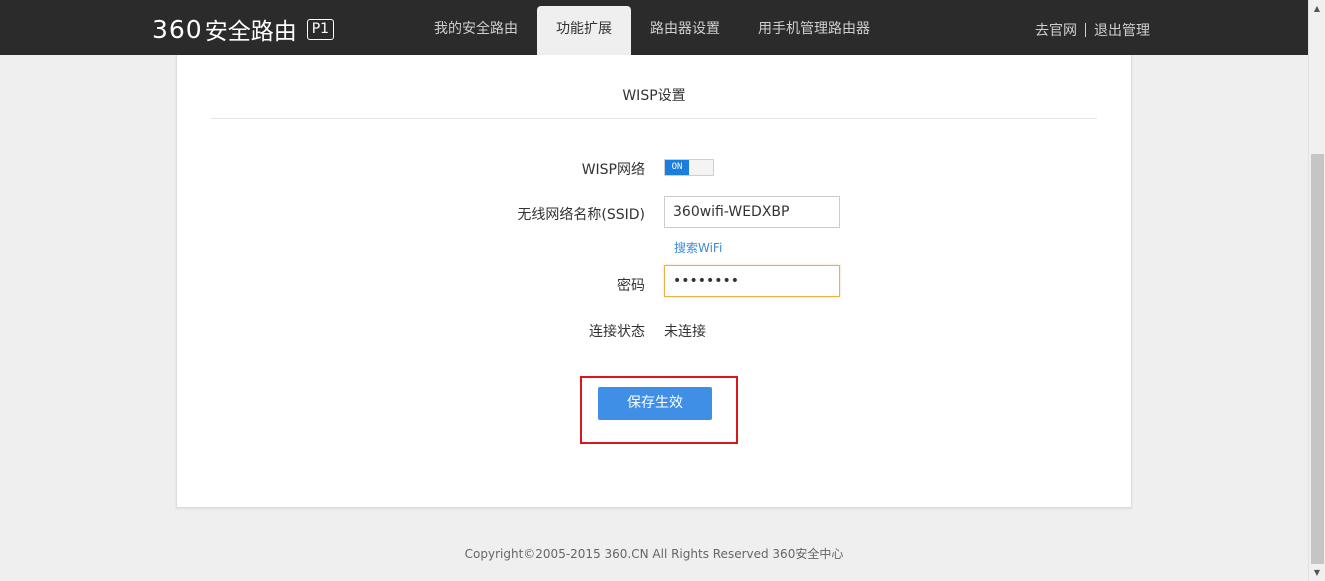 This screenshot has width=1325, height=581. What do you see at coordinates (752, 212) in the screenshot?
I see `ssid-input: 360wifi-WEDXBP` at bounding box center [752, 212].